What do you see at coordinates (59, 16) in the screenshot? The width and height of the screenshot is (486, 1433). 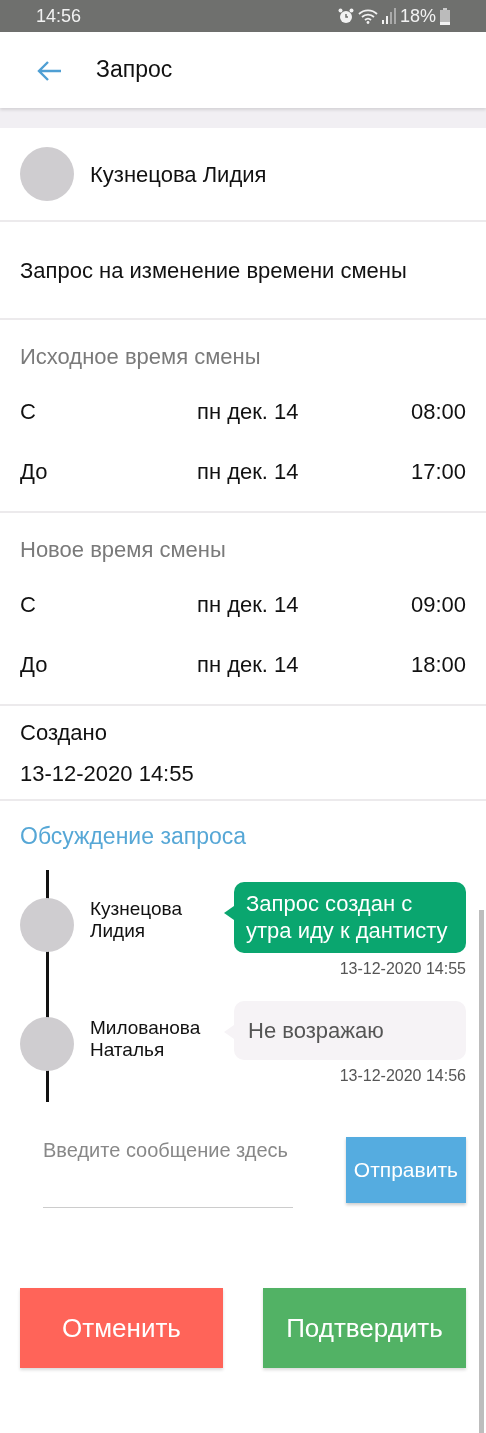 I see `clock-time: 14:56` at bounding box center [59, 16].